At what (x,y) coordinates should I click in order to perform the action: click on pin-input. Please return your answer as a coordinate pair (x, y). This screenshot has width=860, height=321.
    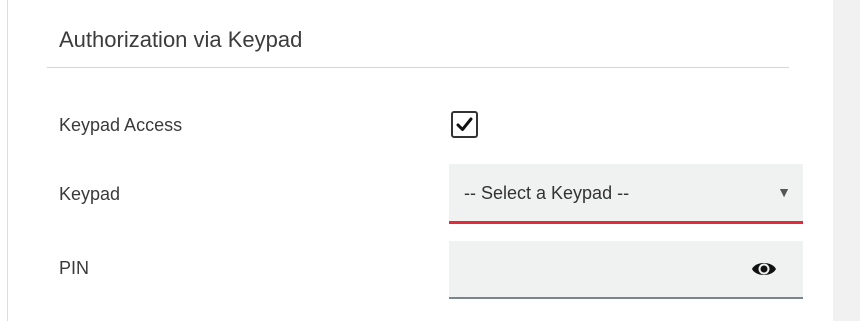
    Looking at the image, I should click on (599, 269).